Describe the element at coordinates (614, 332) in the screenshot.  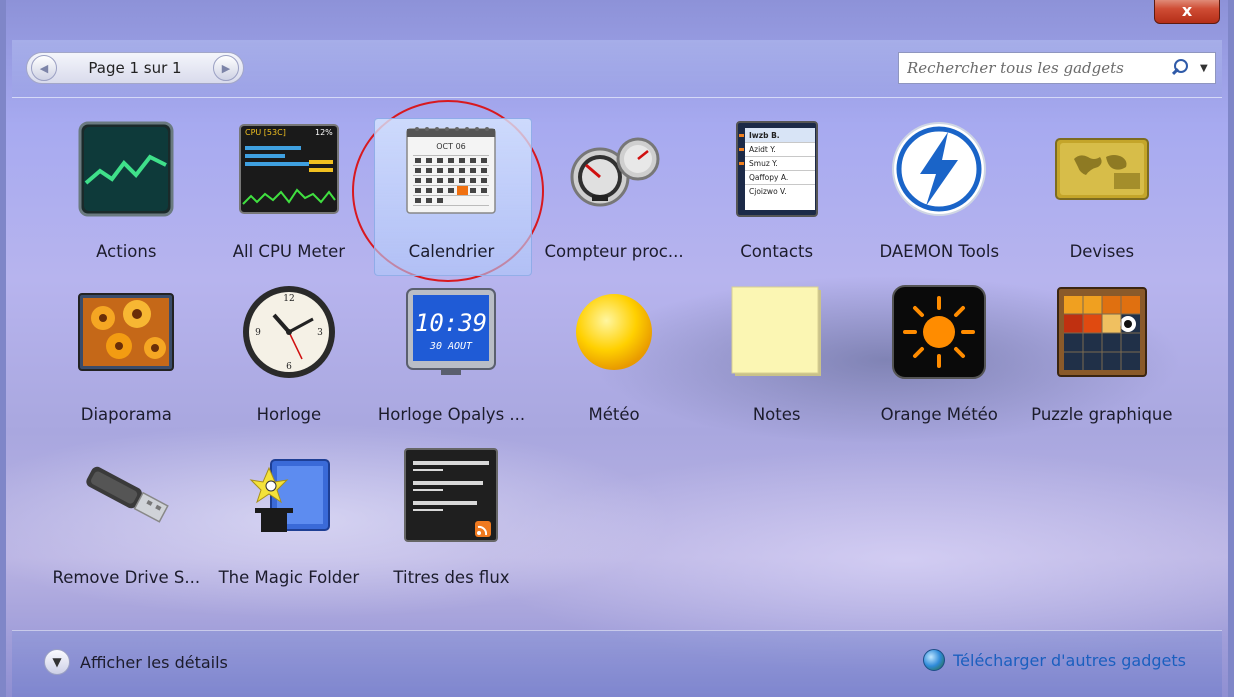
I see `sun-icon` at that location.